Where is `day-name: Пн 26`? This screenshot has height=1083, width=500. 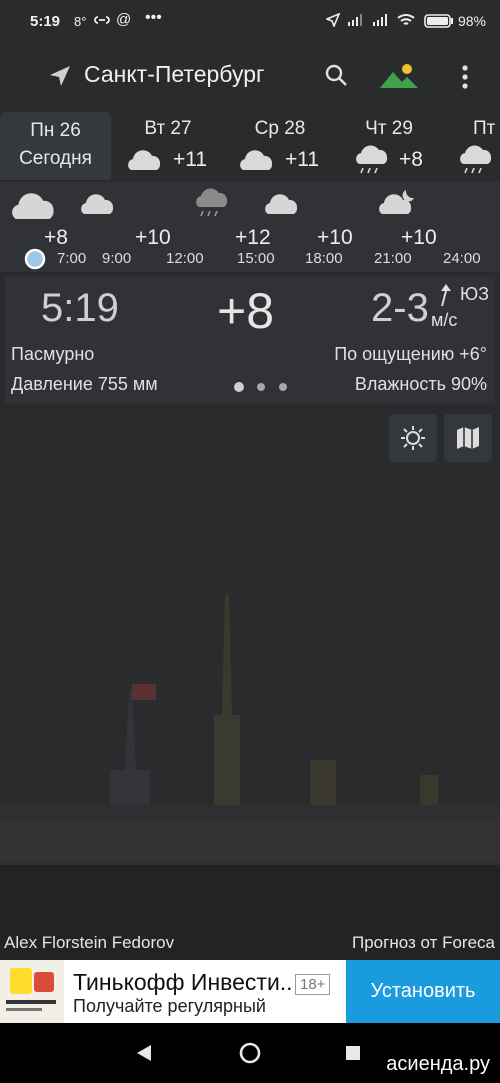
day-name: Пн 26 is located at coordinates (55, 130).